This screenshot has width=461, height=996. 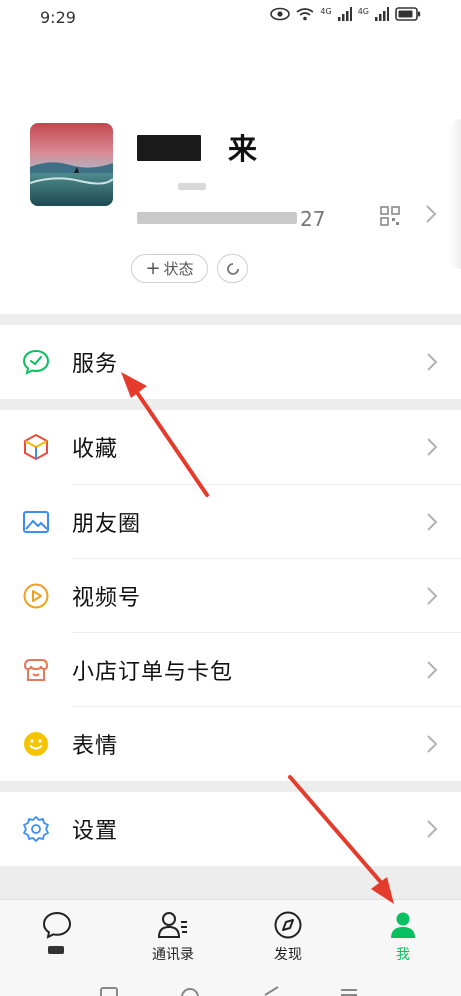 What do you see at coordinates (36, 670) in the screenshot?
I see `shop-icon` at bounding box center [36, 670].